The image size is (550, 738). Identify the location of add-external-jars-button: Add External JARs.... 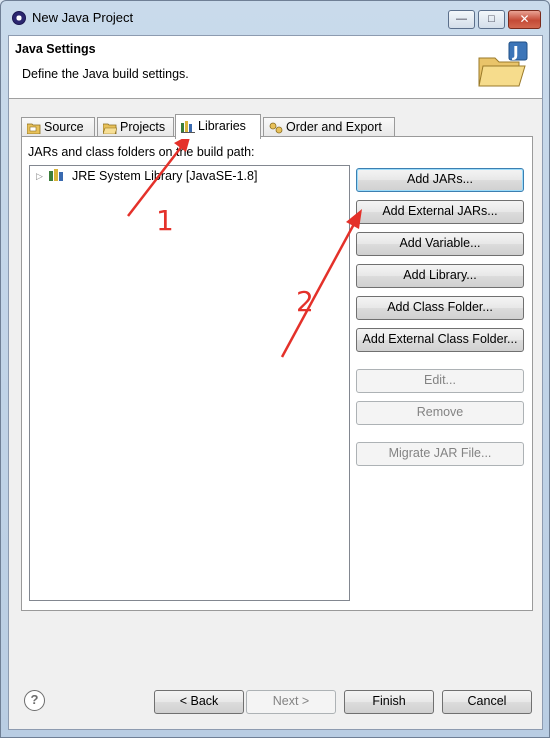
(440, 212).